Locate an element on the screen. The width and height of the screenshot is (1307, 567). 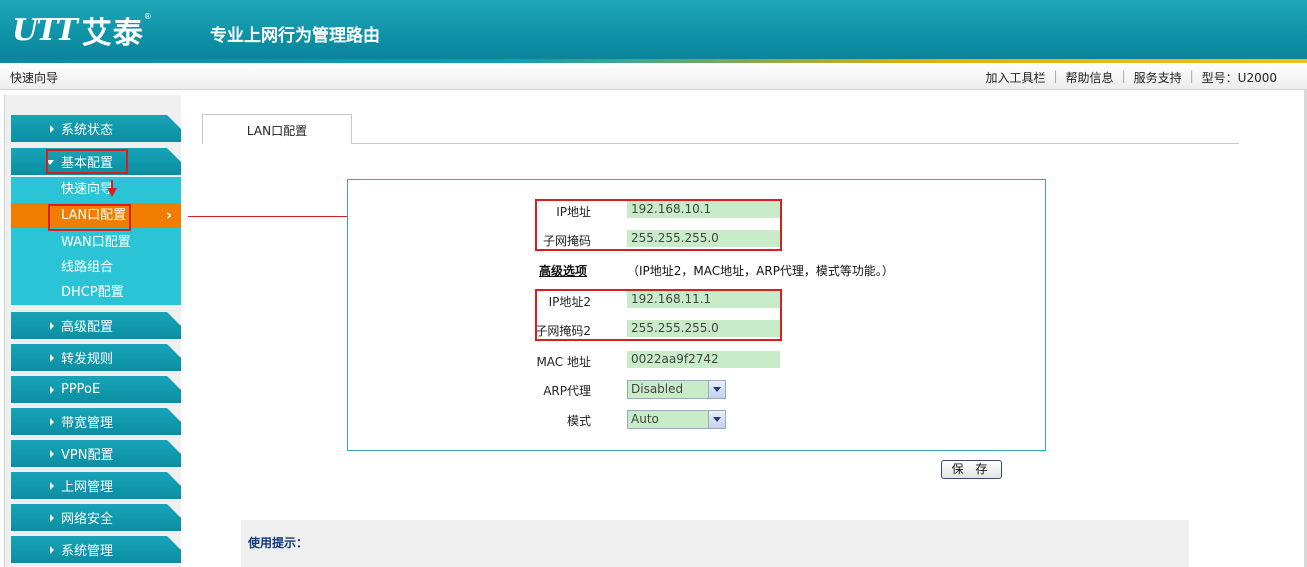
brand-logo: UTT 艾泰 ® is located at coordinates (82, 31).